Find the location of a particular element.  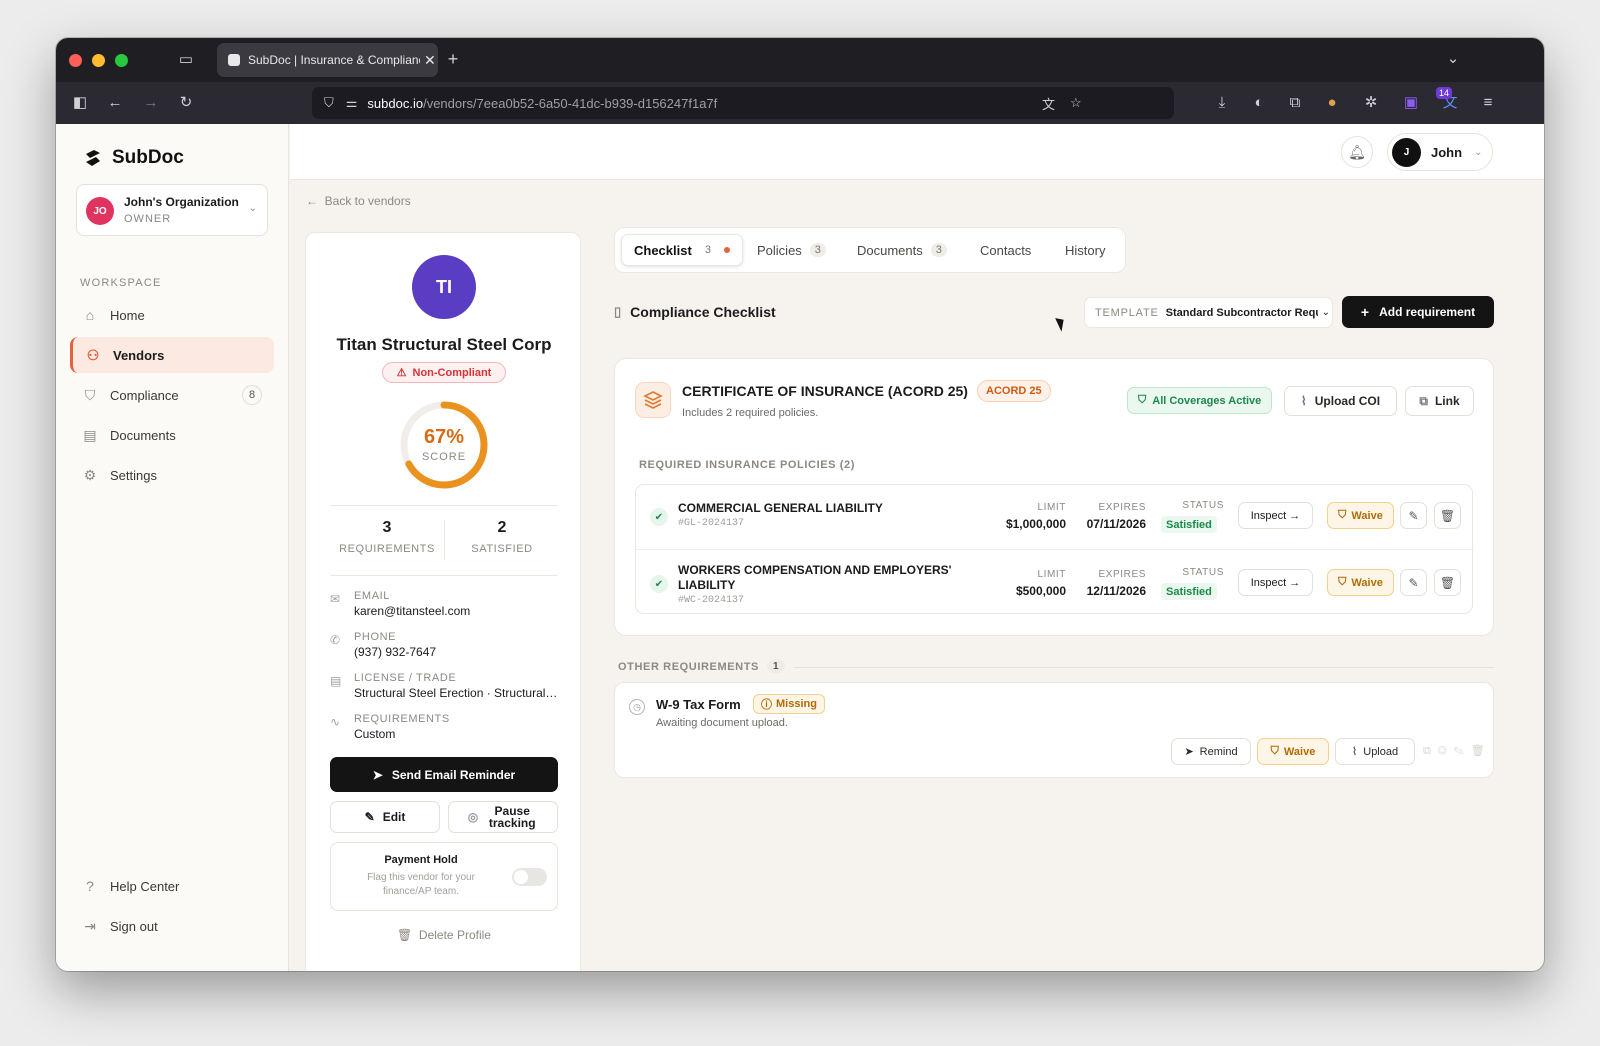

sidebar-item-settings: ⚙ Settings is located at coordinates (172, 475).